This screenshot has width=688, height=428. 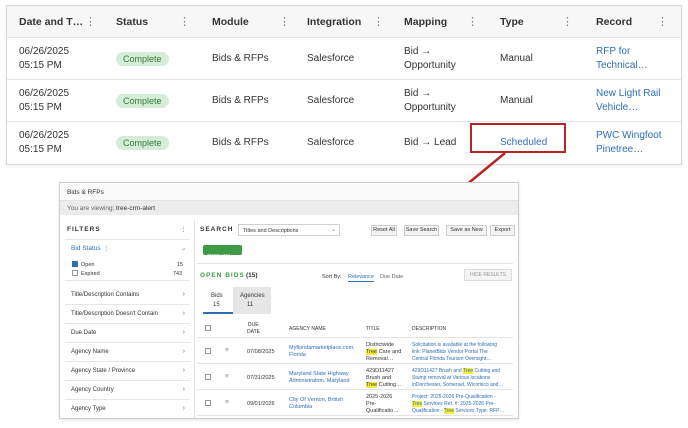 What do you see at coordinates (391, 277) in the screenshot?
I see `sort-due-date: Due Date` at bounding box center [391, 277].